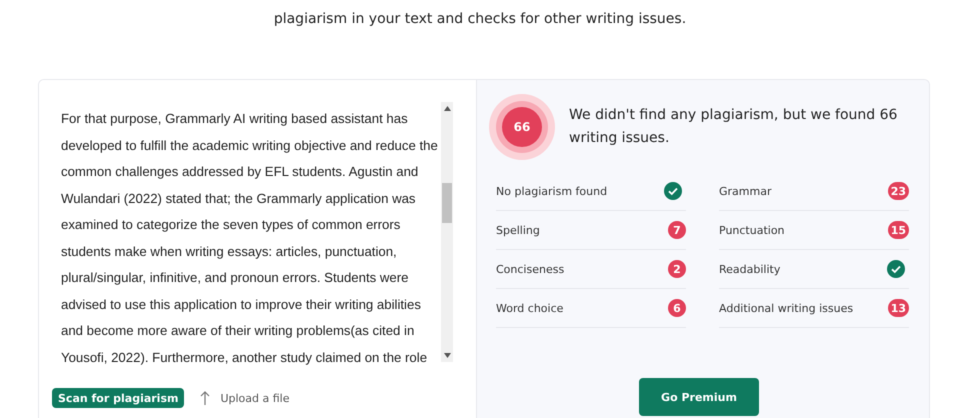 The width and height of the screenshot is (960, 418). I want to click on text-line: Yousofi, 2022). Furthermore, another study claimed on the role, so click(244, 357).